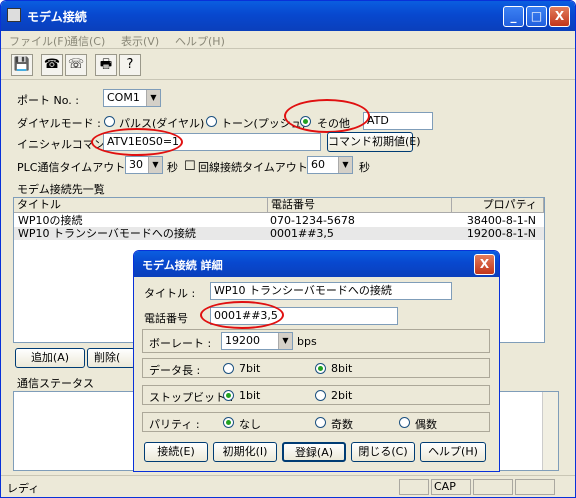 The image size is (576, 498). What do you see at coordinates (513, 16) in the screenshot?
I see `minimize-button: _` at bounding box center [513, 16].